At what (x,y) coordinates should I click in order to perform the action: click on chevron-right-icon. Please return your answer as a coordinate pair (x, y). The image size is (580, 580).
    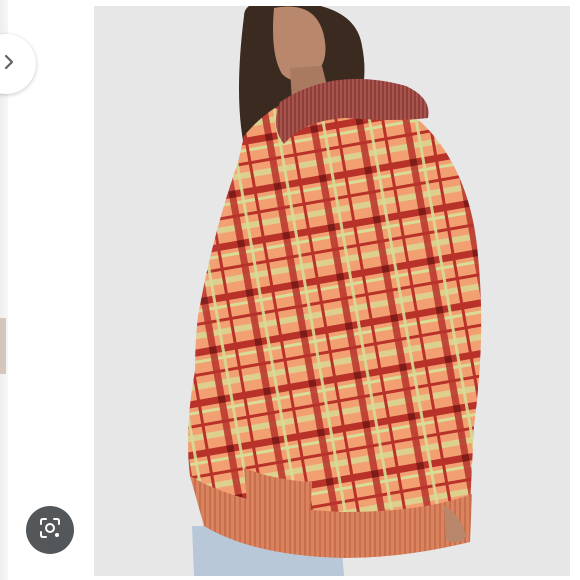
    Looking at the image, I should click on (9, 64).